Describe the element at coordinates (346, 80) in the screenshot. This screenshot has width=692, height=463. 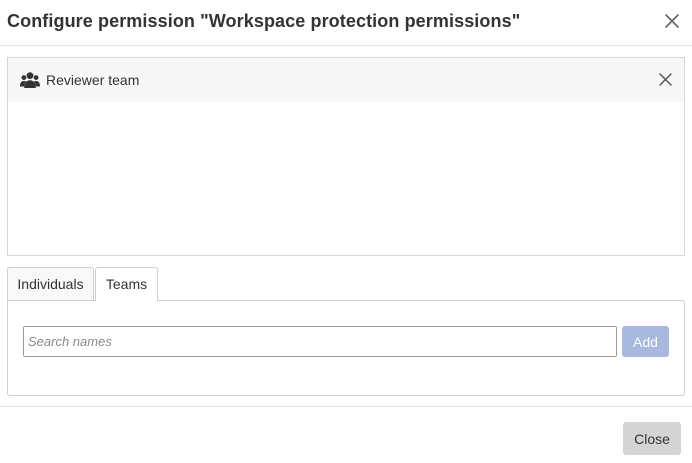
I see `selected-member-row: Reviewer team` at that location.